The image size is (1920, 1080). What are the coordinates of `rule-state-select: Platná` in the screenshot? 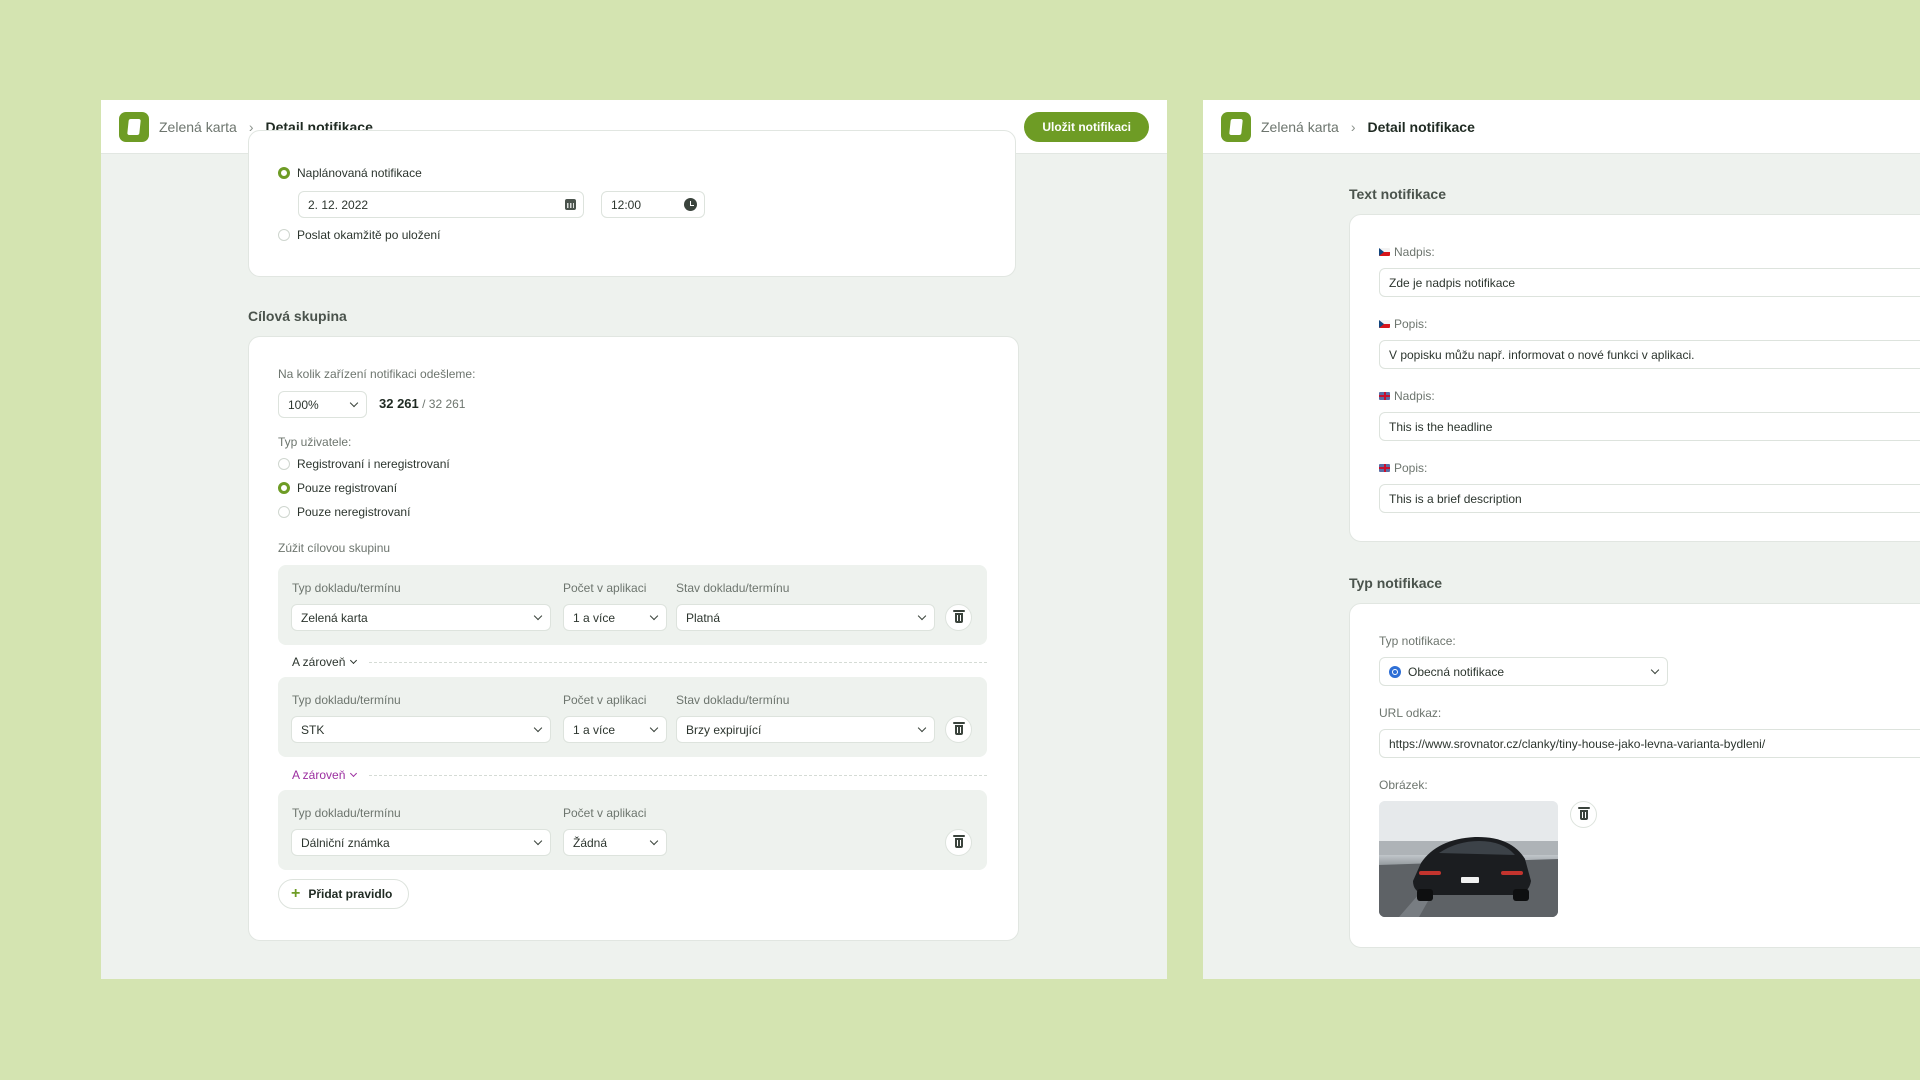 It's located at (805, 617).